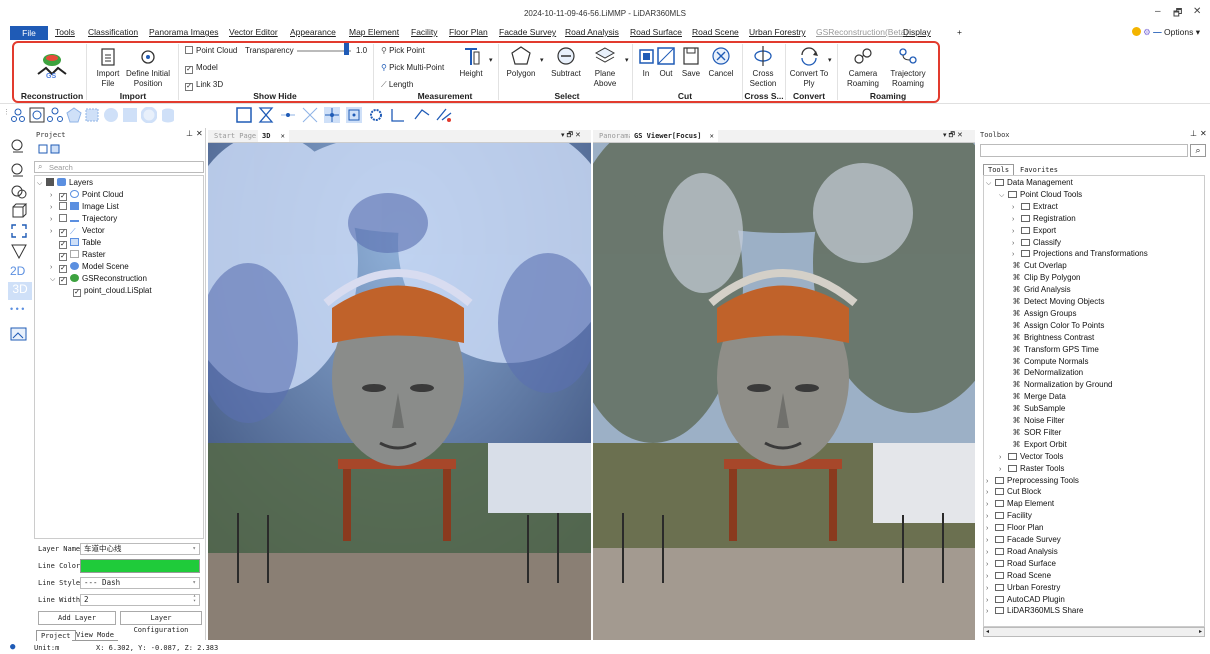  I want to click on scroll-right-icon: ▸, so click(1200, 631).